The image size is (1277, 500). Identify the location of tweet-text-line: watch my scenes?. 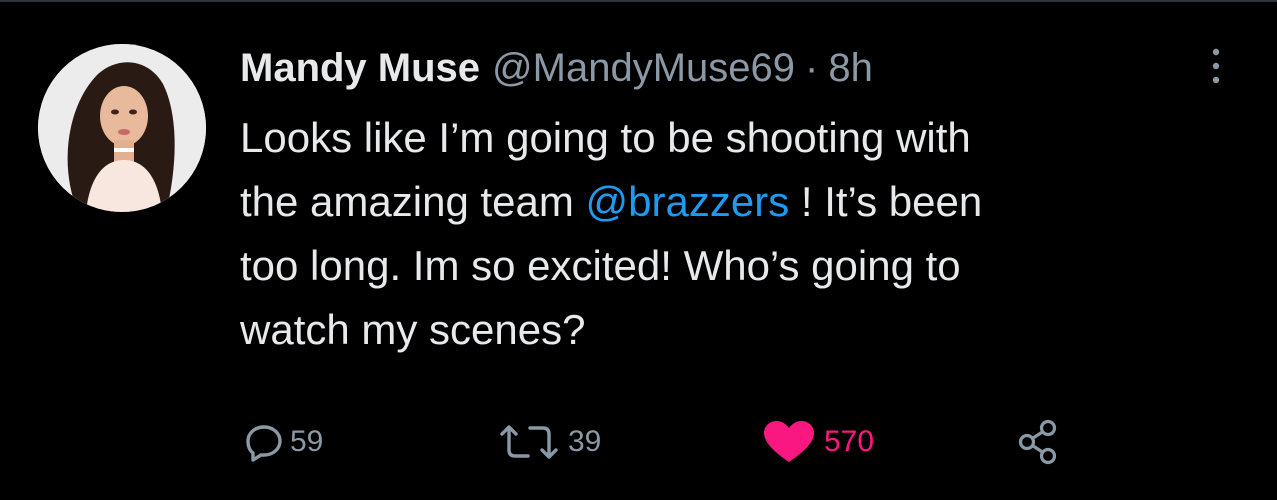
(413, 329).